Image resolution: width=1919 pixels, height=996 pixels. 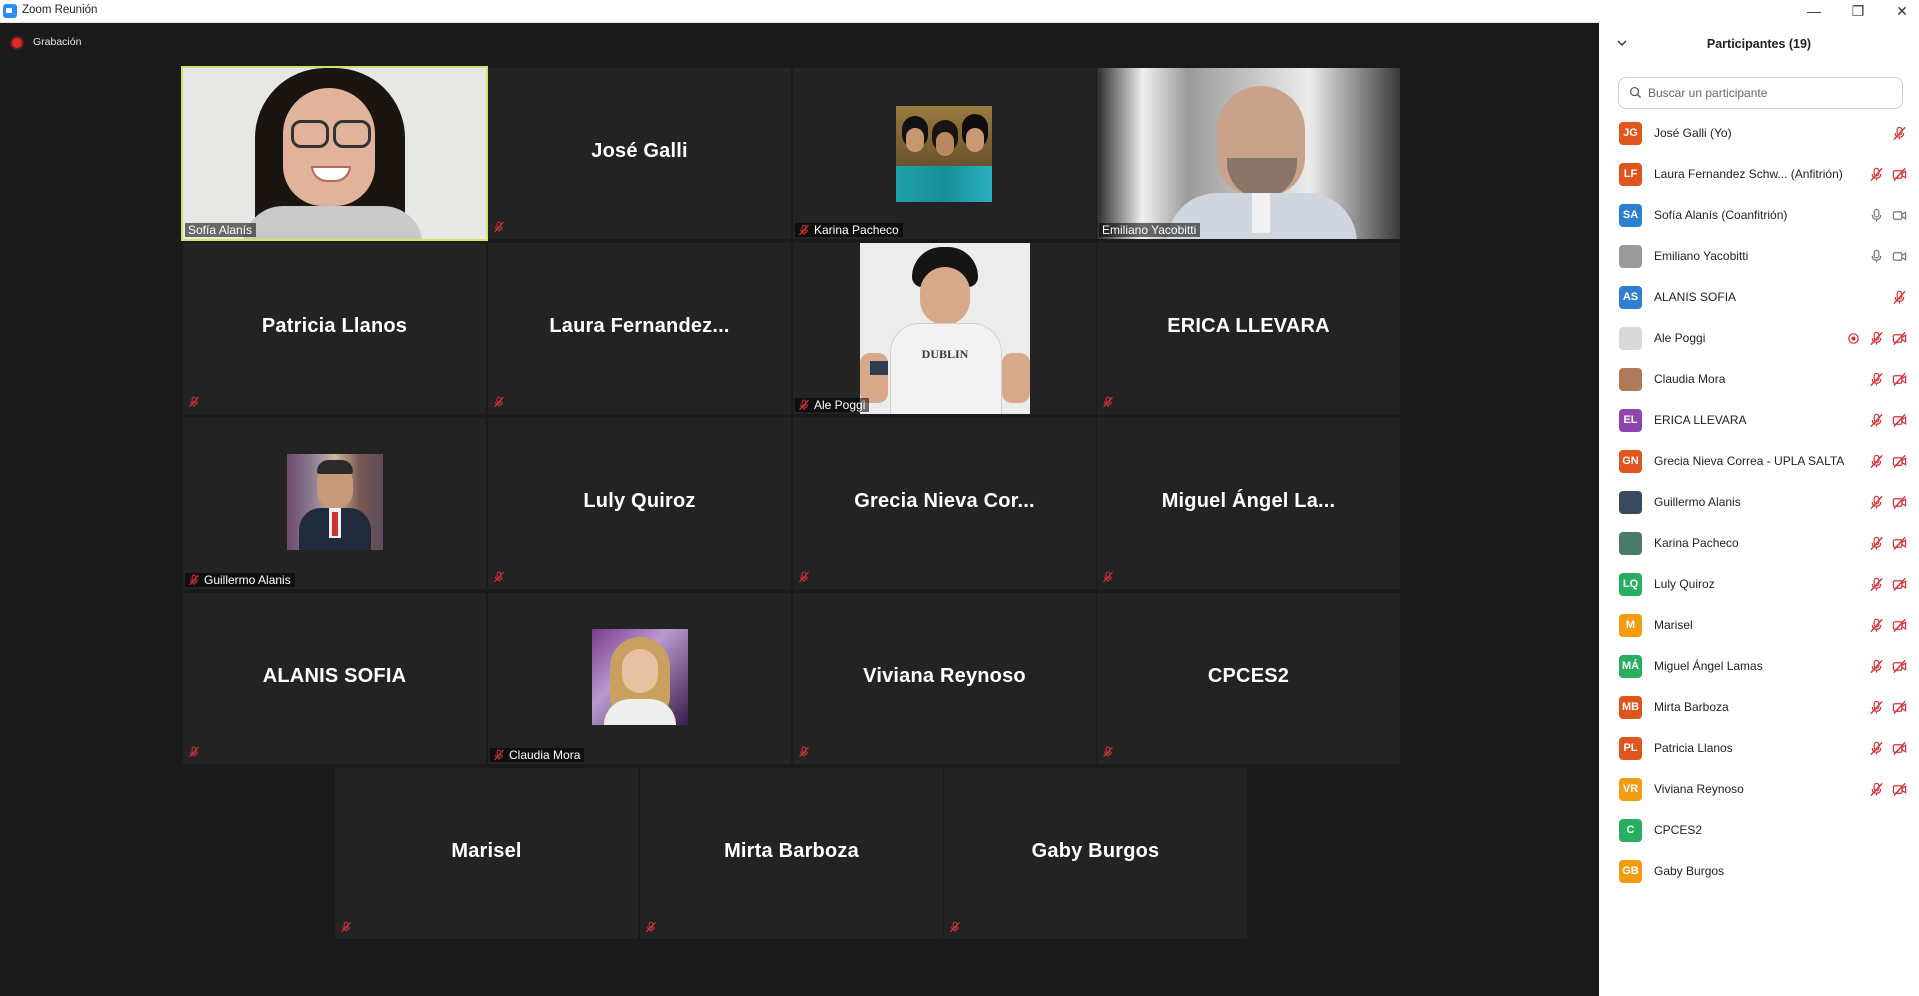 I want to click on participant-avatar: AS, so click(x=1630, y=297).